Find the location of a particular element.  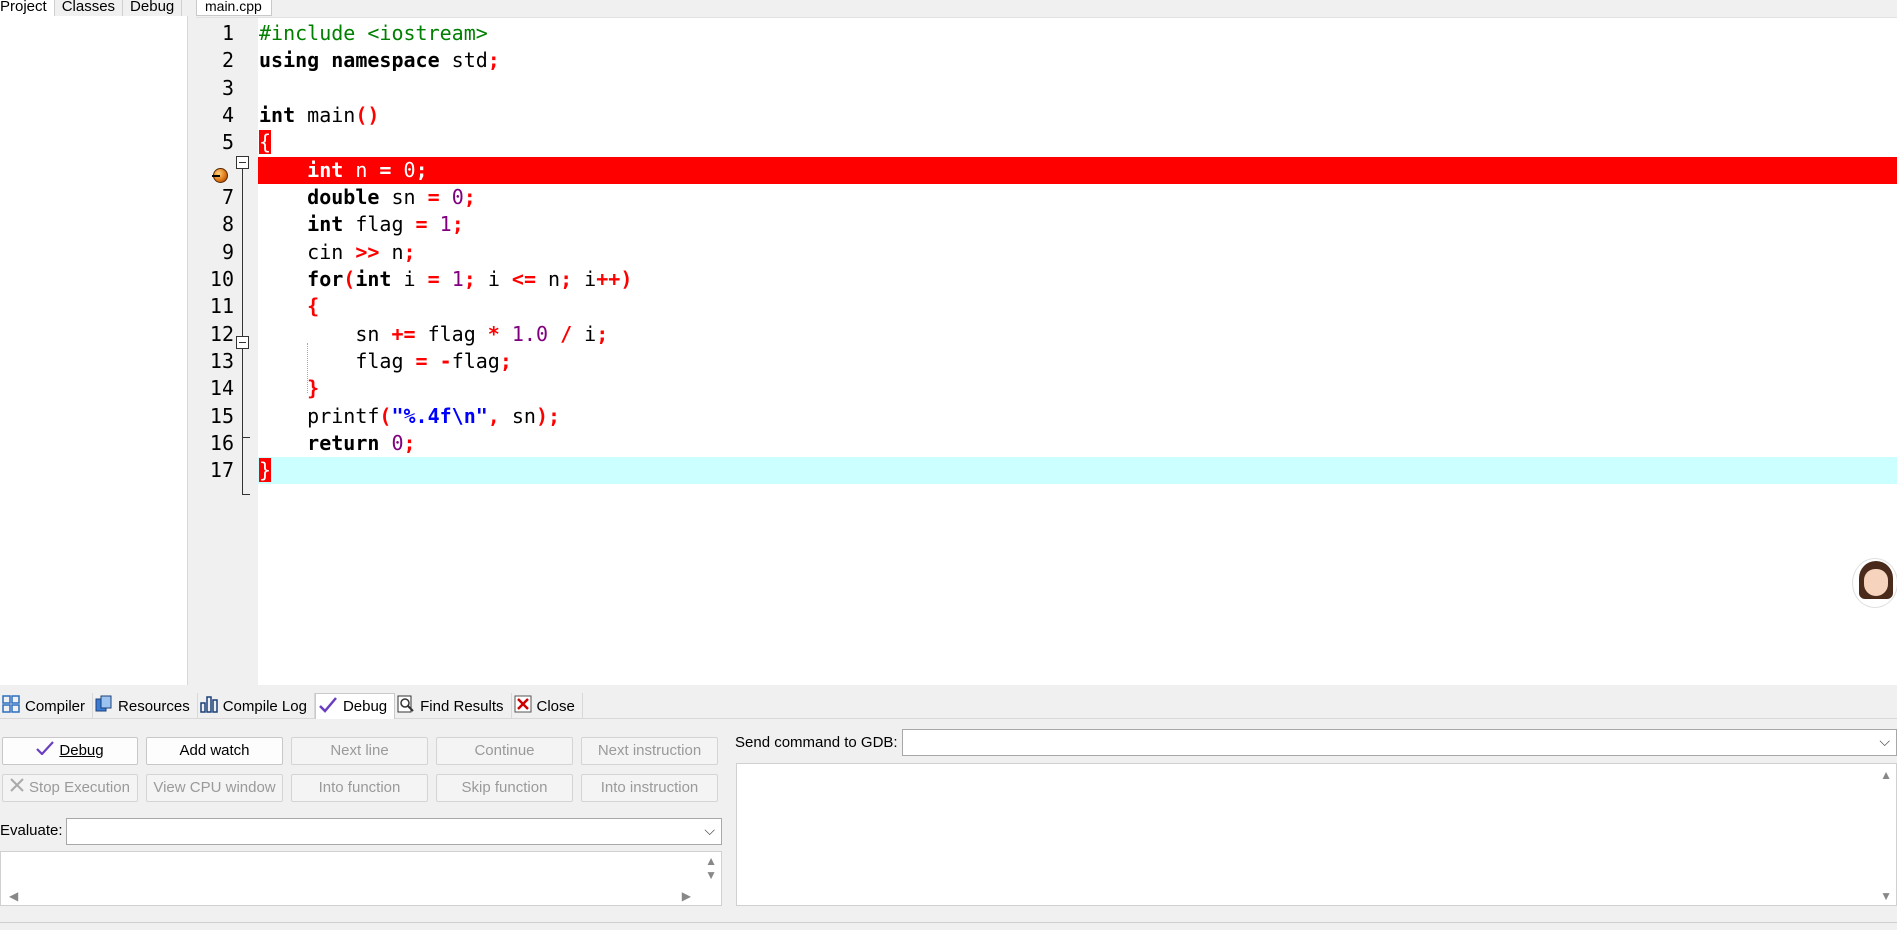

code-token: / is located at coordinates (566, 334).